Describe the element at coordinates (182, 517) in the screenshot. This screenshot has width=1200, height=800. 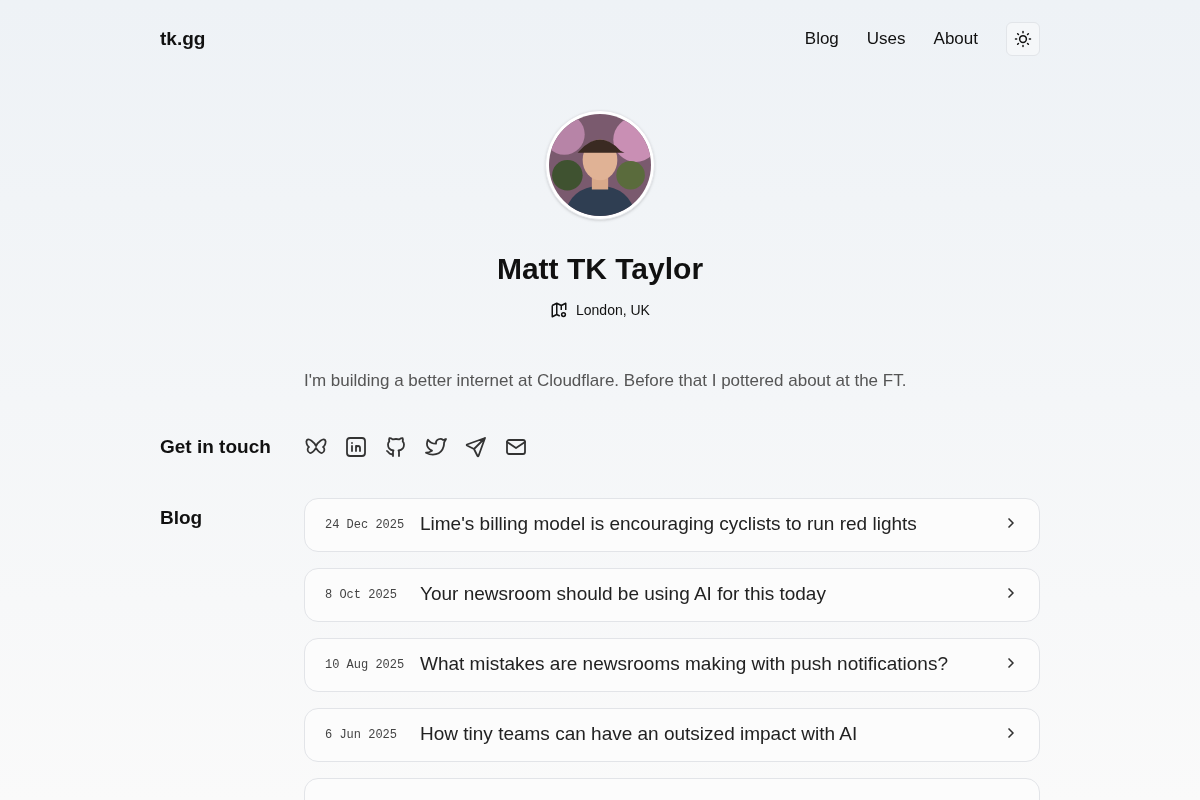
I see `section-heading: Blog` at that location.